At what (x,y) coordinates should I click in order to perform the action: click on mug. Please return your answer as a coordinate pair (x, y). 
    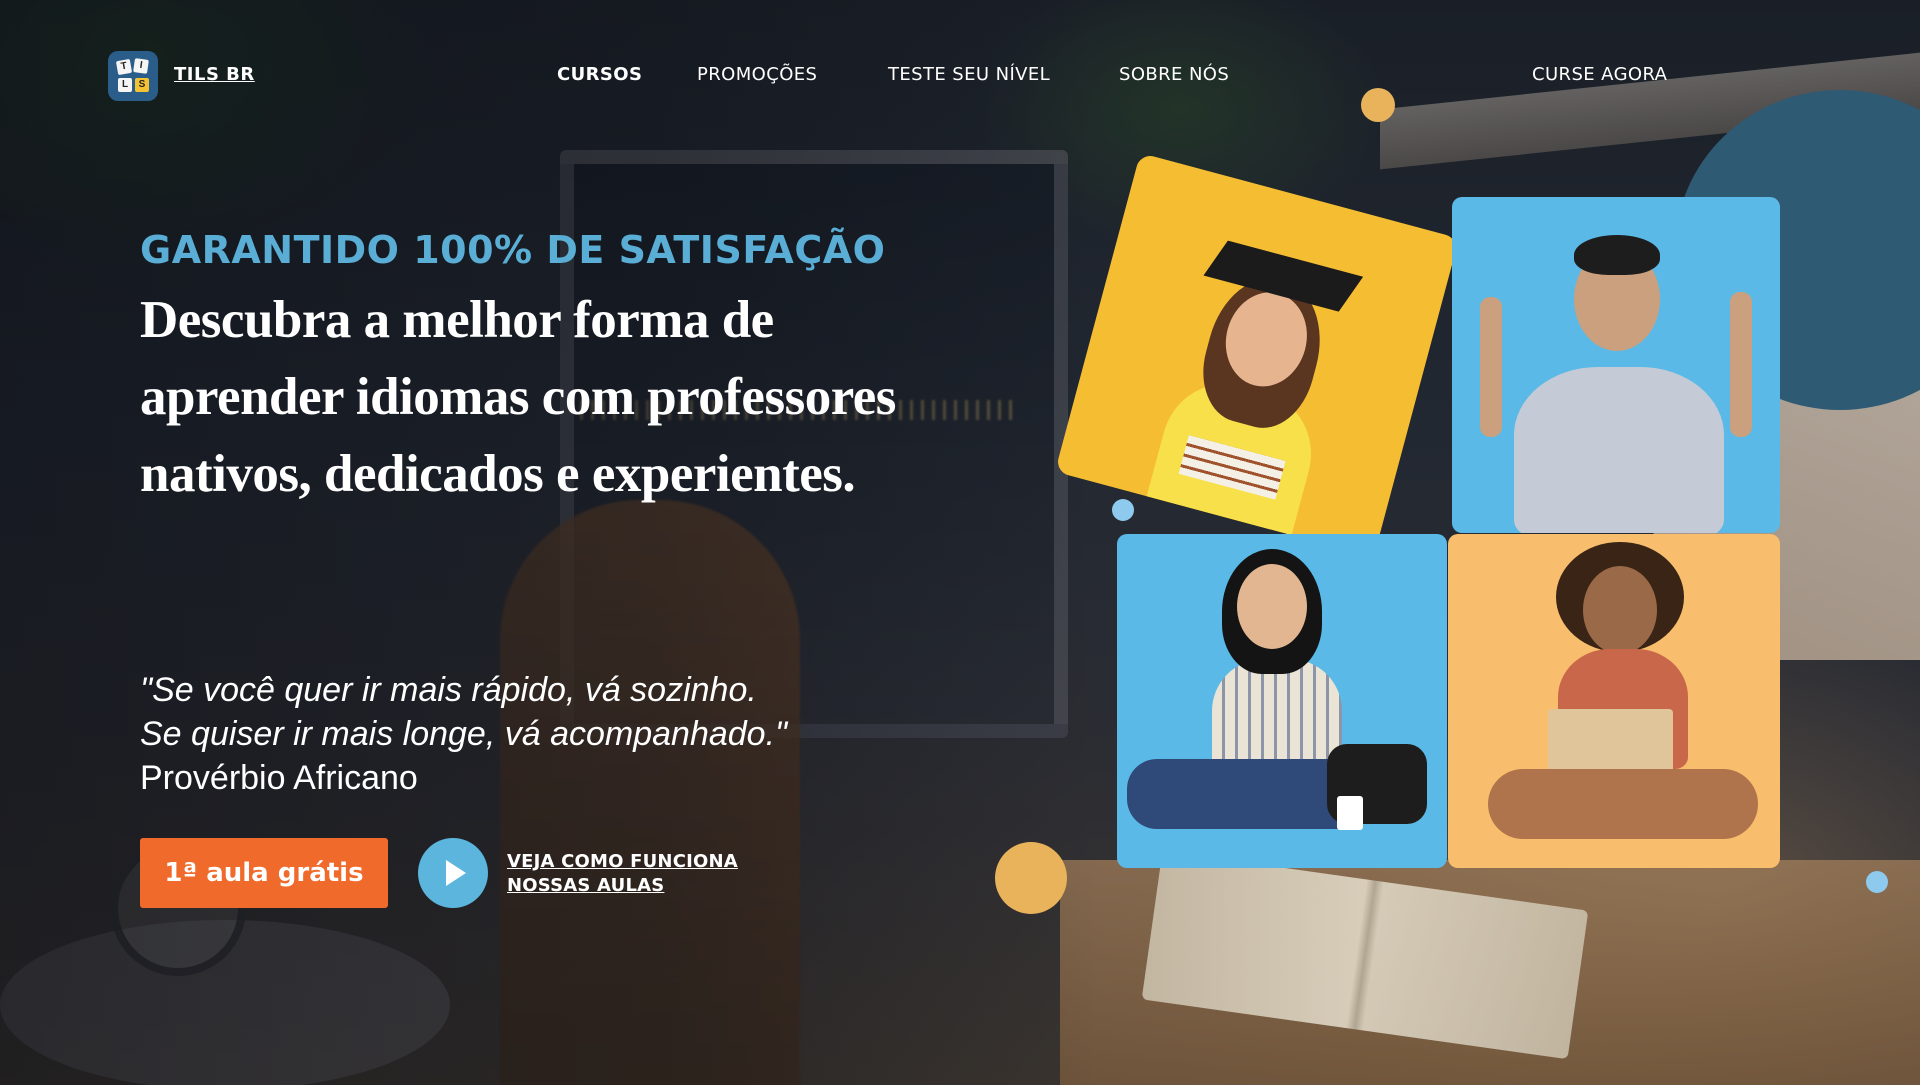
    Looking at the image, I should click on (1350, 813).